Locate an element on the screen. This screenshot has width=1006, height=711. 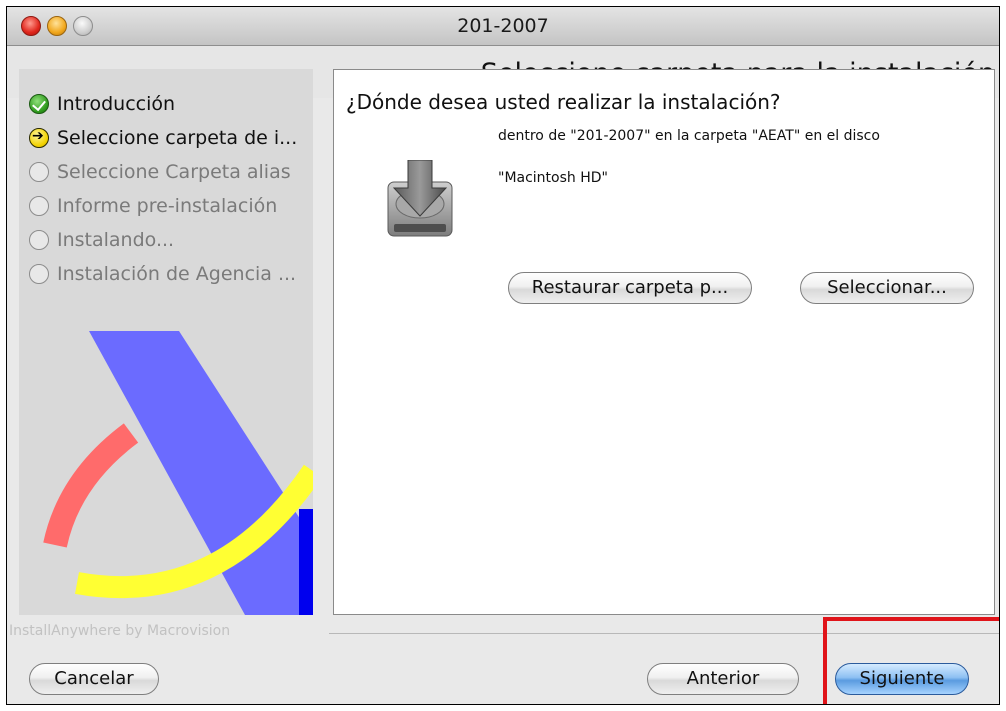
step-label: Seleccione Carpeta alias is located at coordinates (174, 172).